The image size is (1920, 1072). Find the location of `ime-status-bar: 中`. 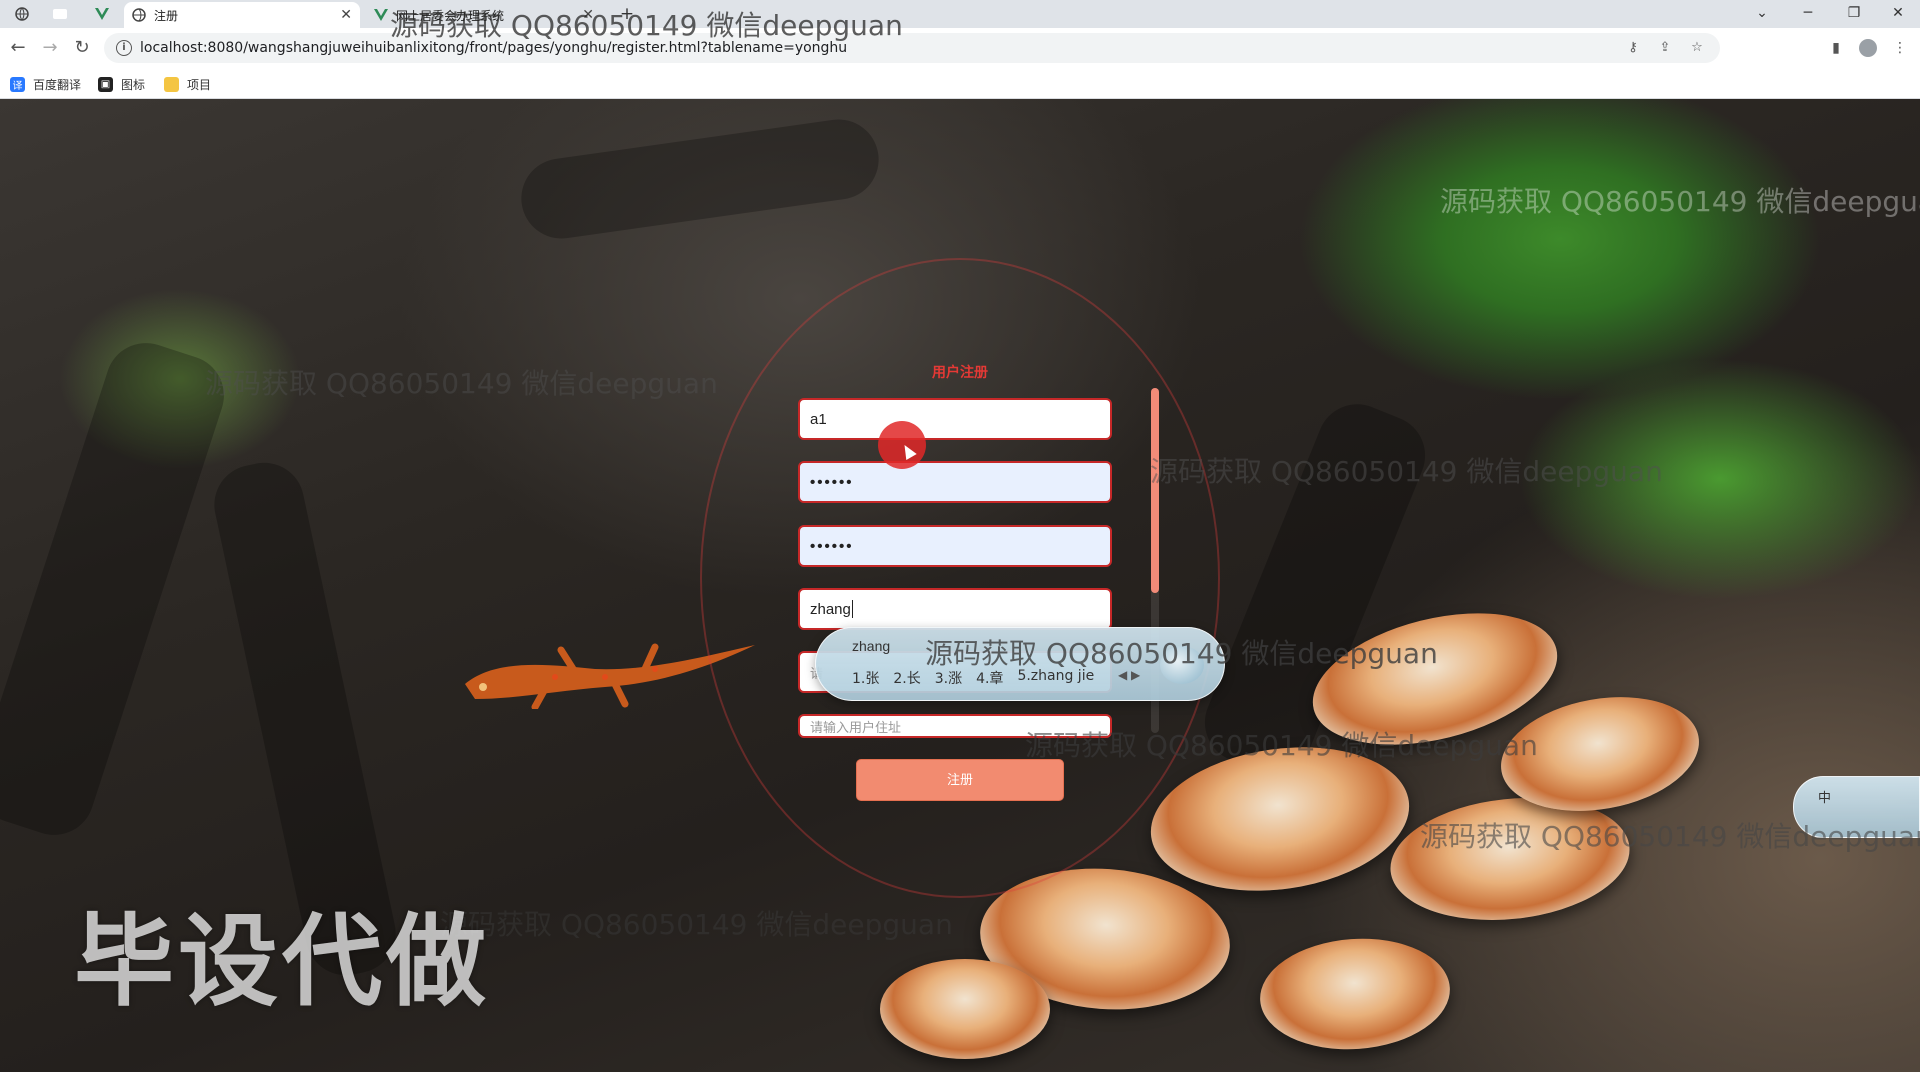

ime-status-bar: 中 is located at coordinates (1856, 807).